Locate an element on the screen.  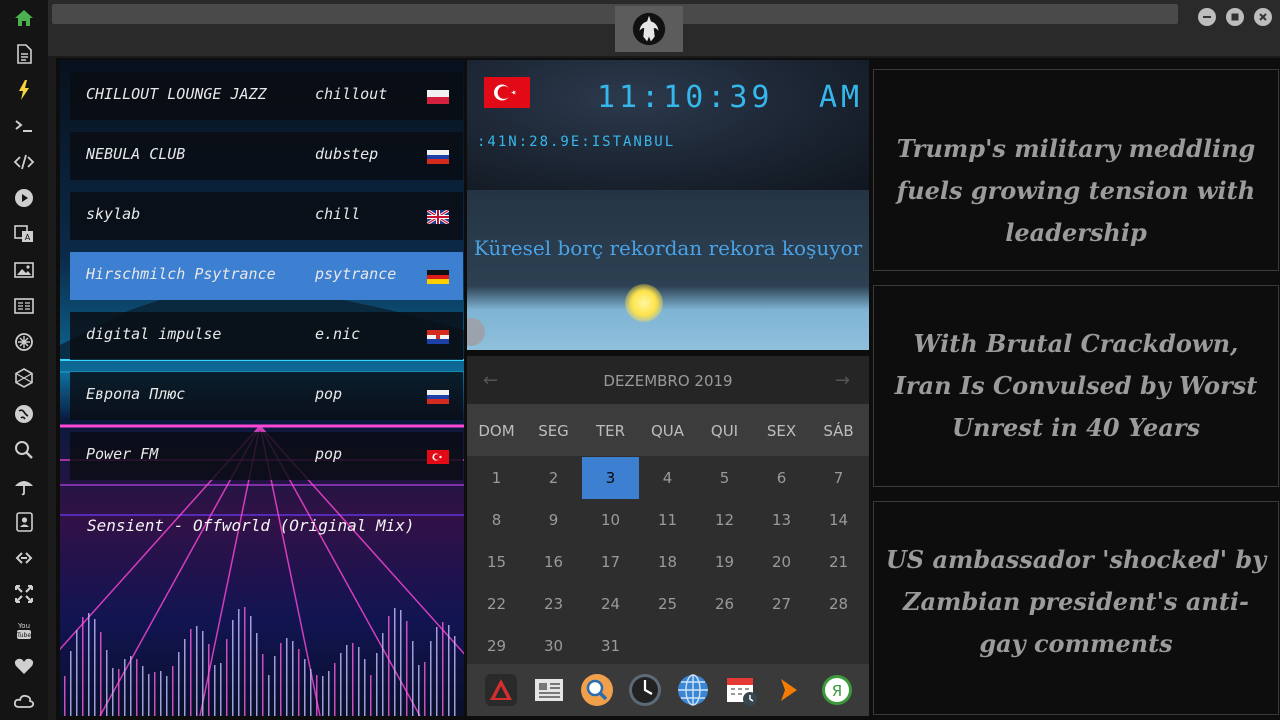
calendar-day: 2 is located at coordinates (553, 478).